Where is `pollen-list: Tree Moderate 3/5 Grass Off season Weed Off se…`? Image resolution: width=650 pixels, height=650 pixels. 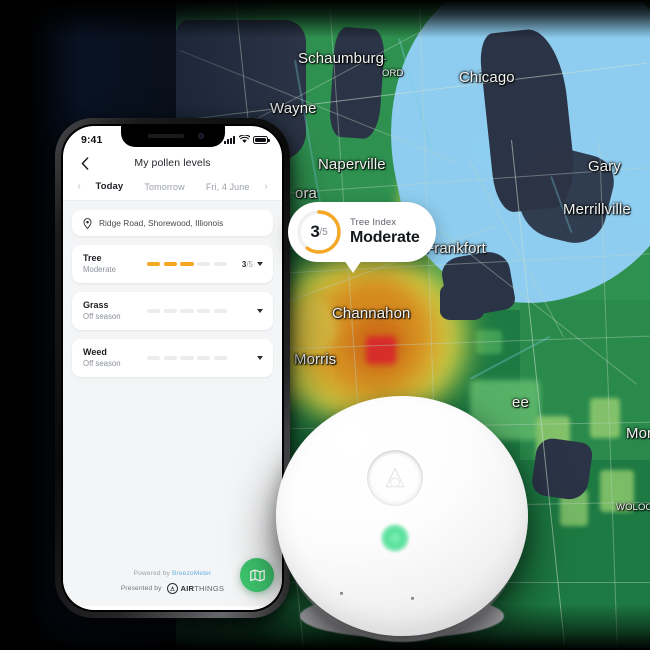
pollen-list: Tree Moderate 3/5 Grass Off season Weed Off se… is located at coordinates (172, 311).